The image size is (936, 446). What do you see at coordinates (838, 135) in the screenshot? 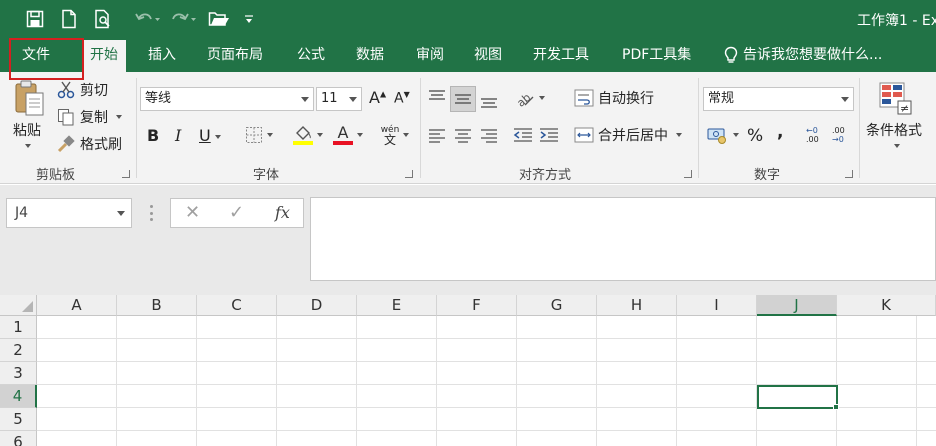
I see `decrease-decimal-button: .00 →0` at bounding box center [838, 135].